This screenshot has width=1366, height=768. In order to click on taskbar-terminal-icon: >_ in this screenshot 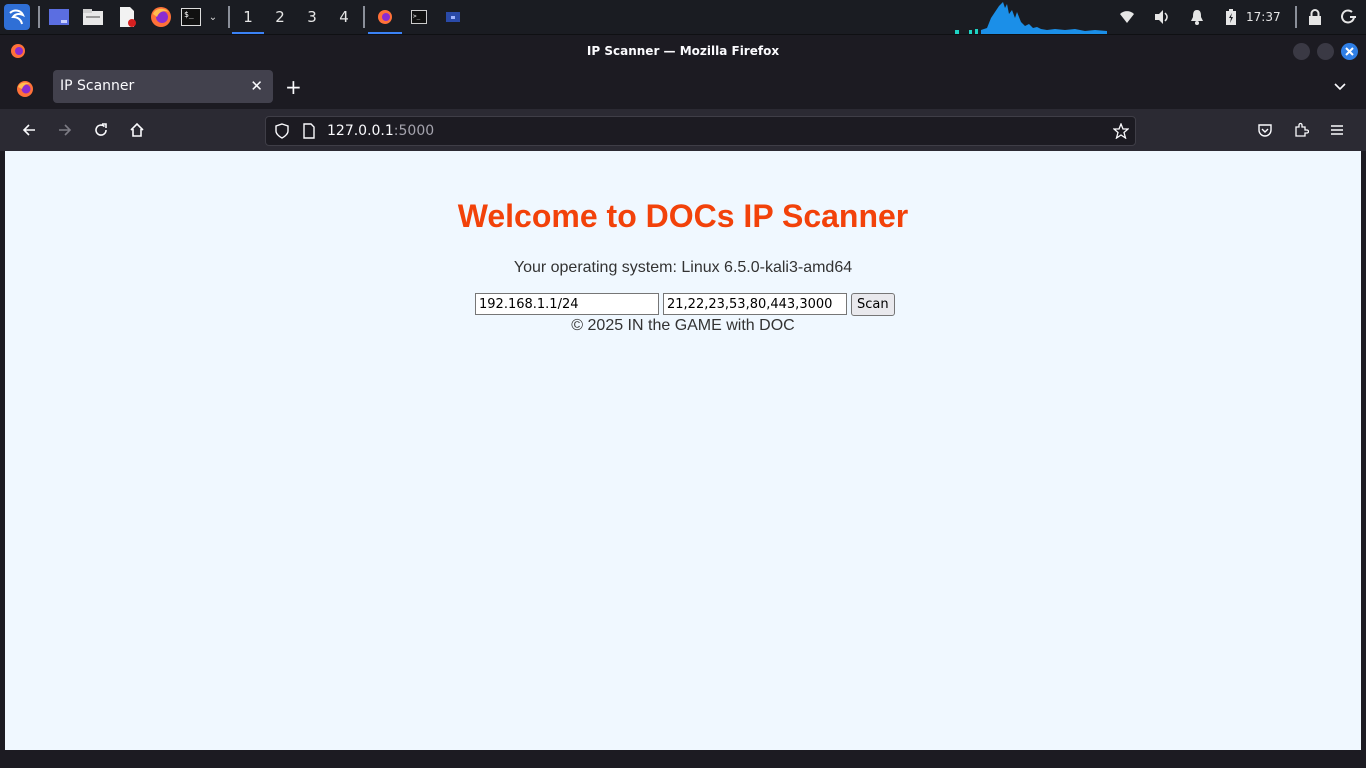, I will do `click(419, 17)`.